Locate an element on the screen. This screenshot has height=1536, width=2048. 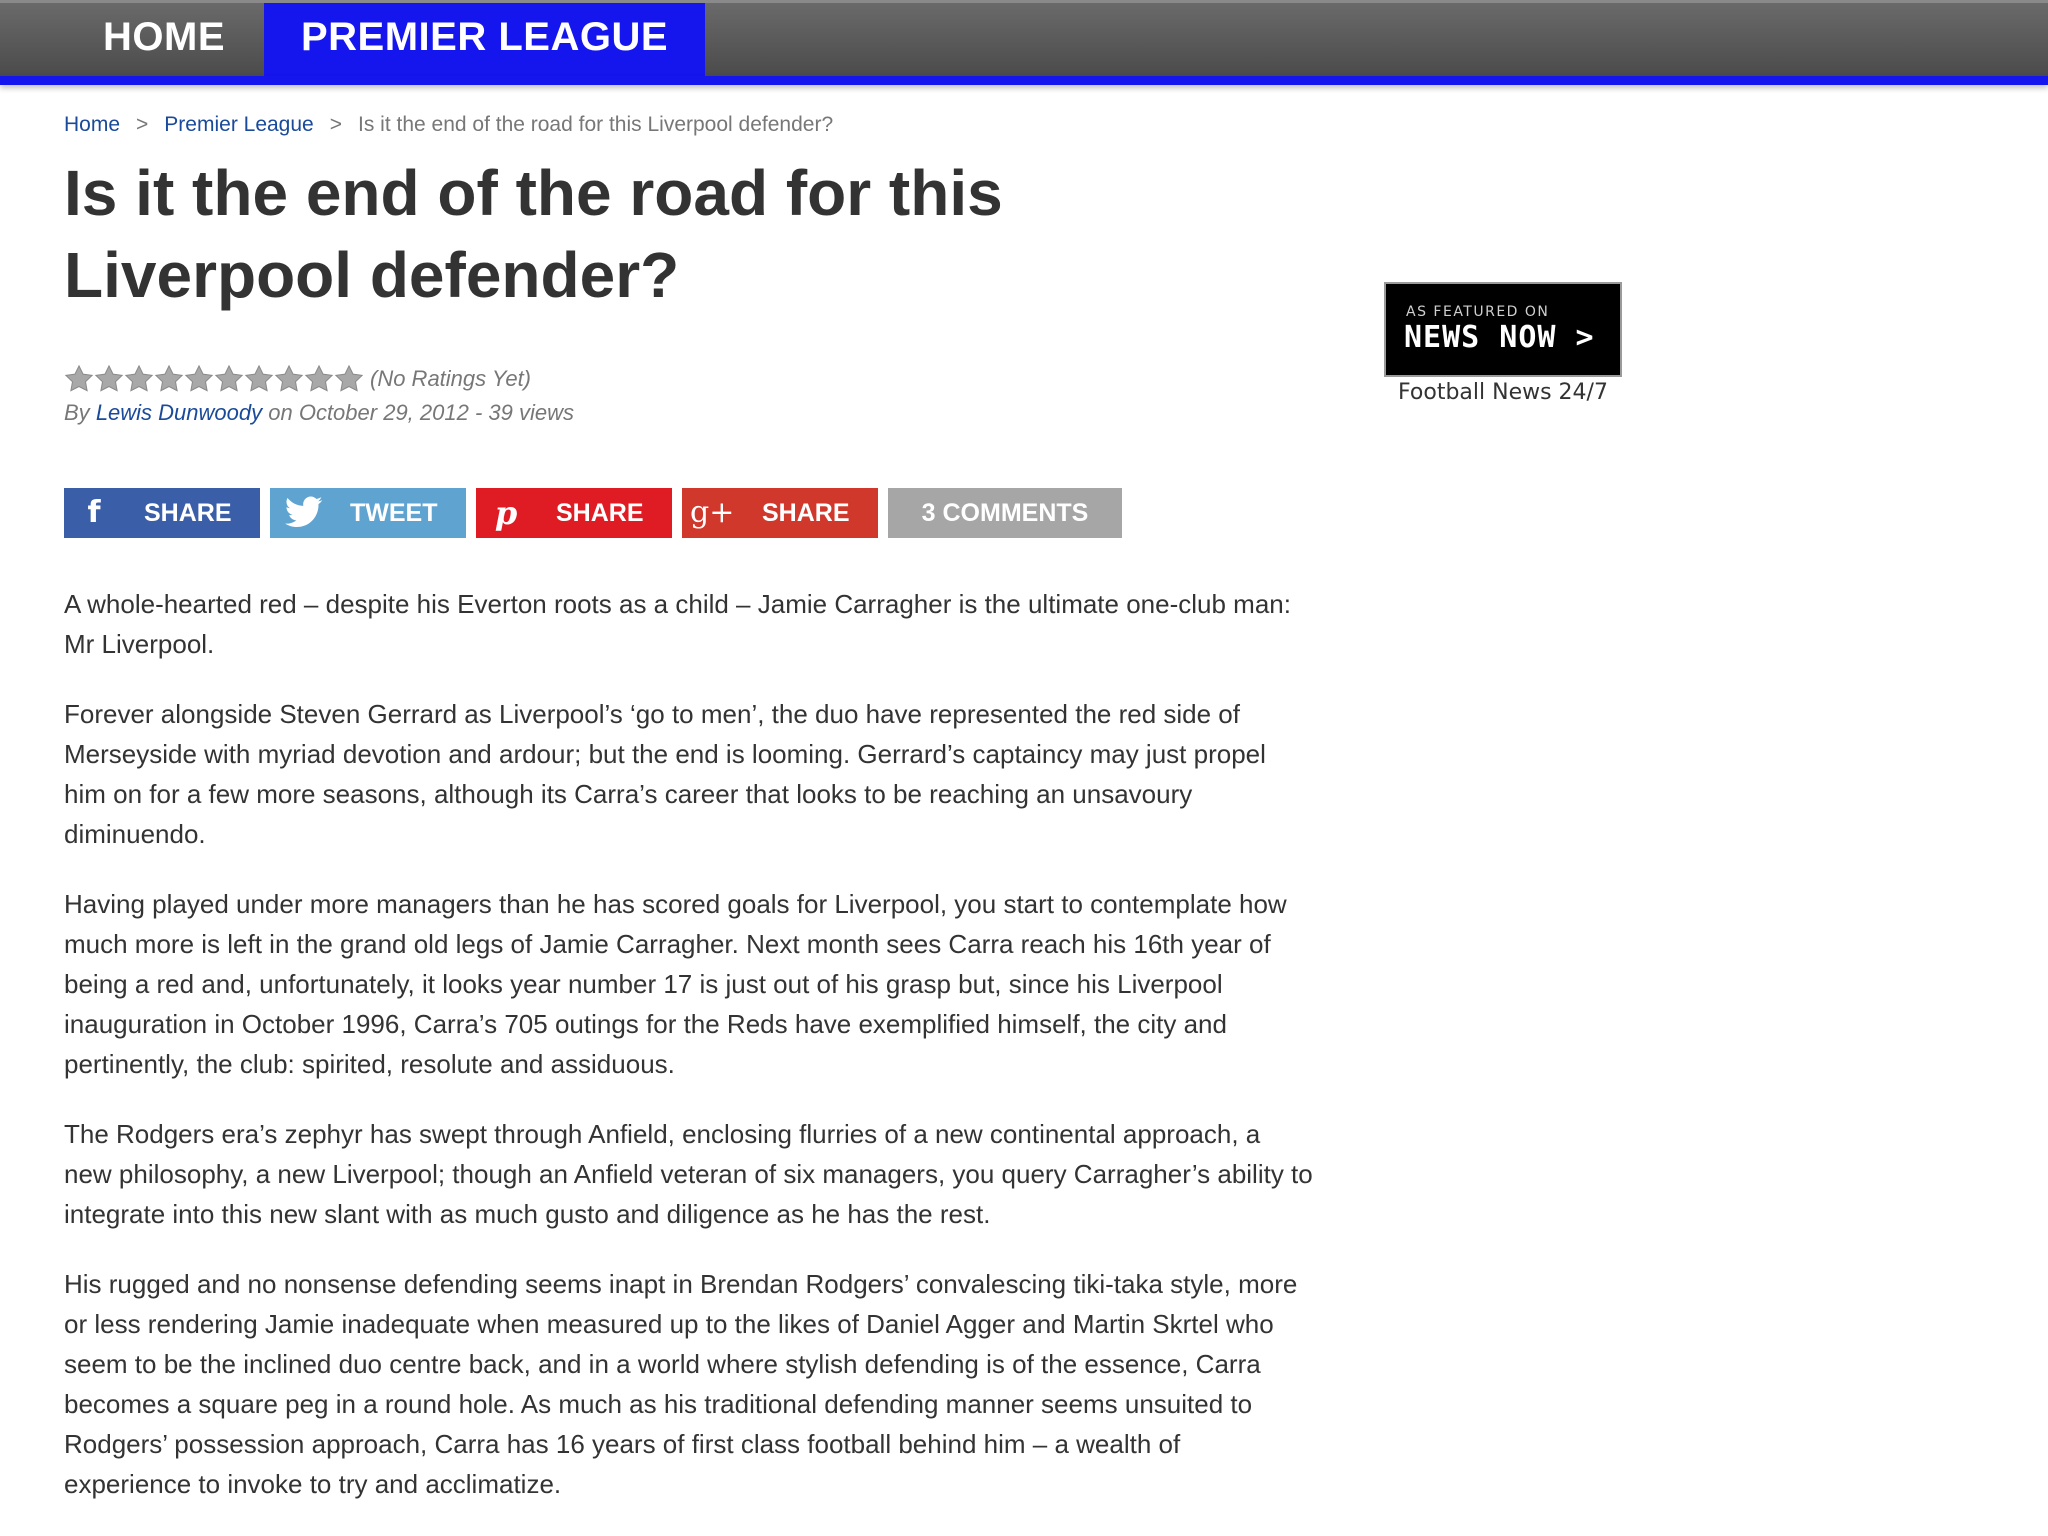
breadcrumb-home-link: Home is located at coordinates (92, 124).